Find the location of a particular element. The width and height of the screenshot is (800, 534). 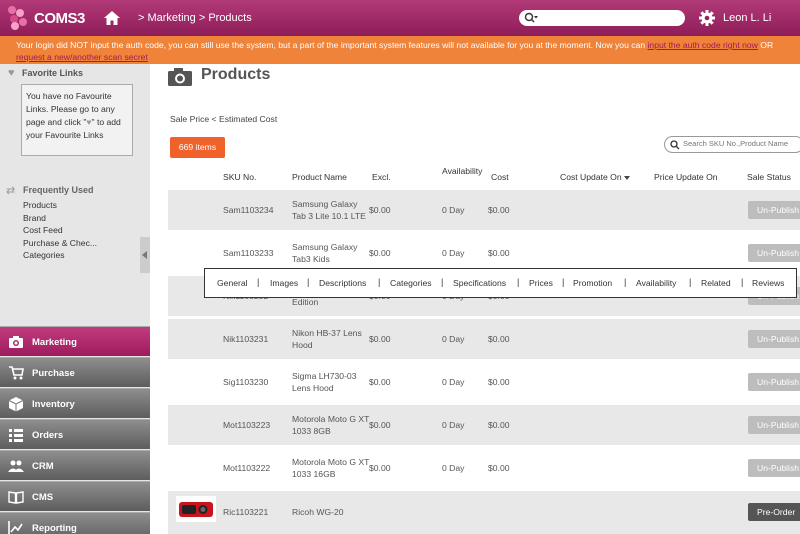

tab-images: Images is located at coordinates (284, 283).